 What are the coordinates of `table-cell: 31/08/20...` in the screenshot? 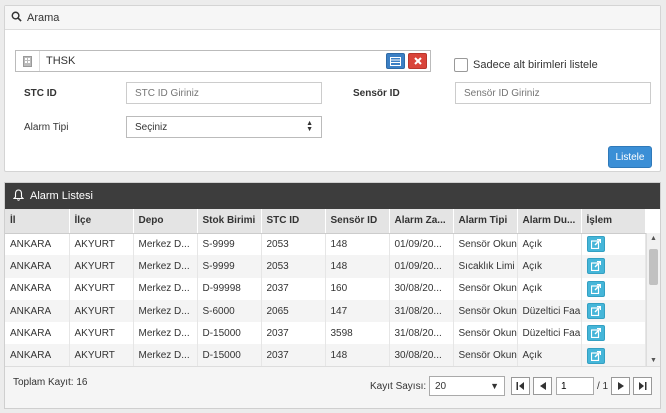 It's located at (421, 311).